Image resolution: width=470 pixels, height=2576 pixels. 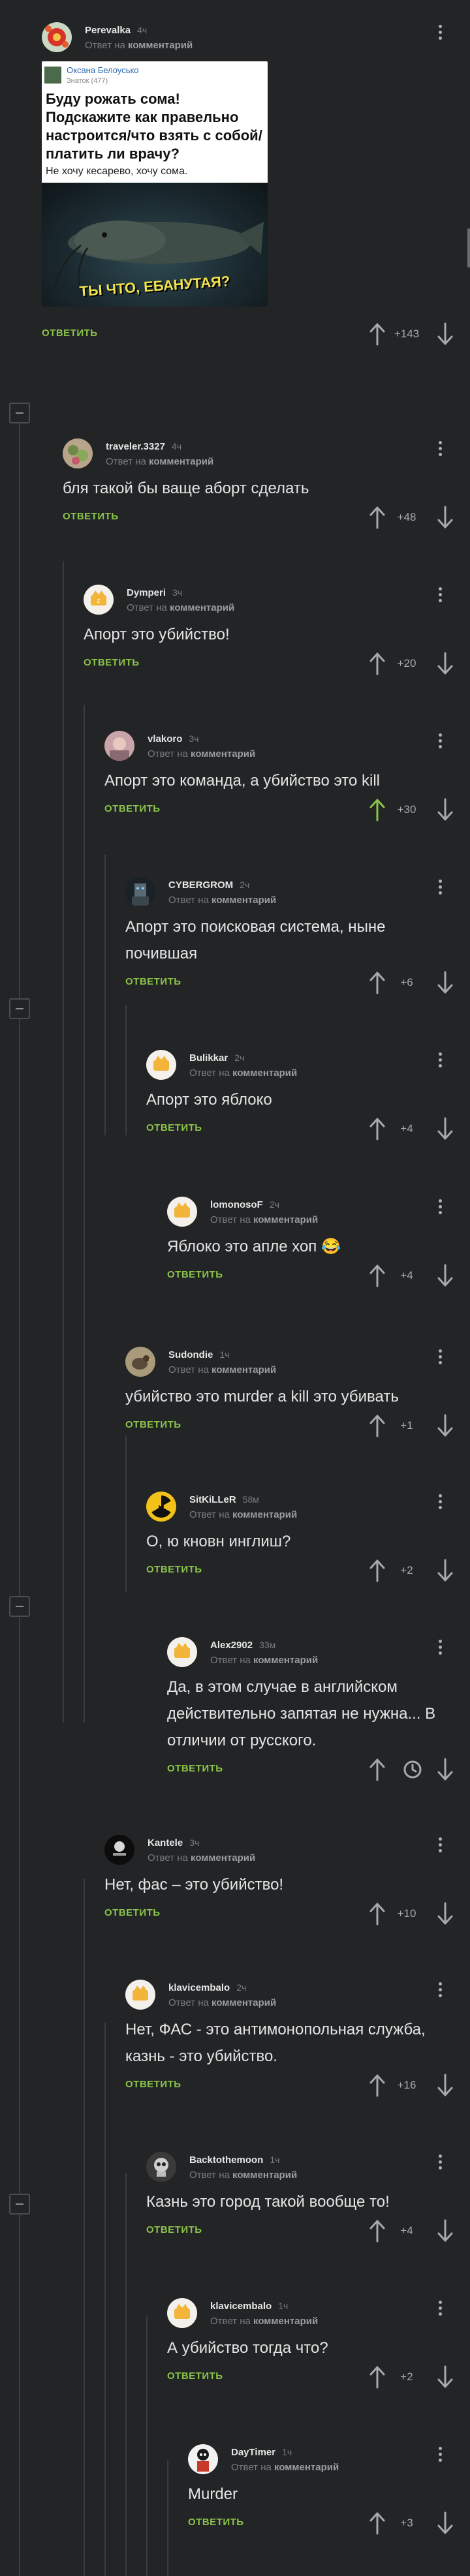 What do you see at coordinates (173, 738) in the screenshot?
I see `username: vlakoro 3ч` at bounding box center [173, 738].